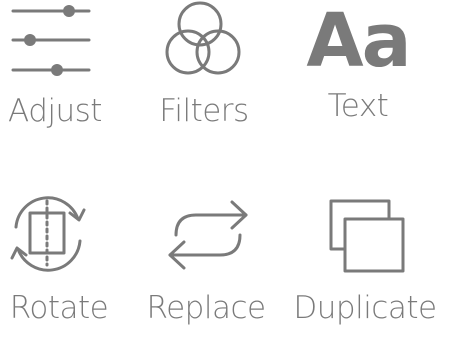  Describe the element at coordinates (205, 230) in the screenshot. I see `swap-arrows-icon` at that location.